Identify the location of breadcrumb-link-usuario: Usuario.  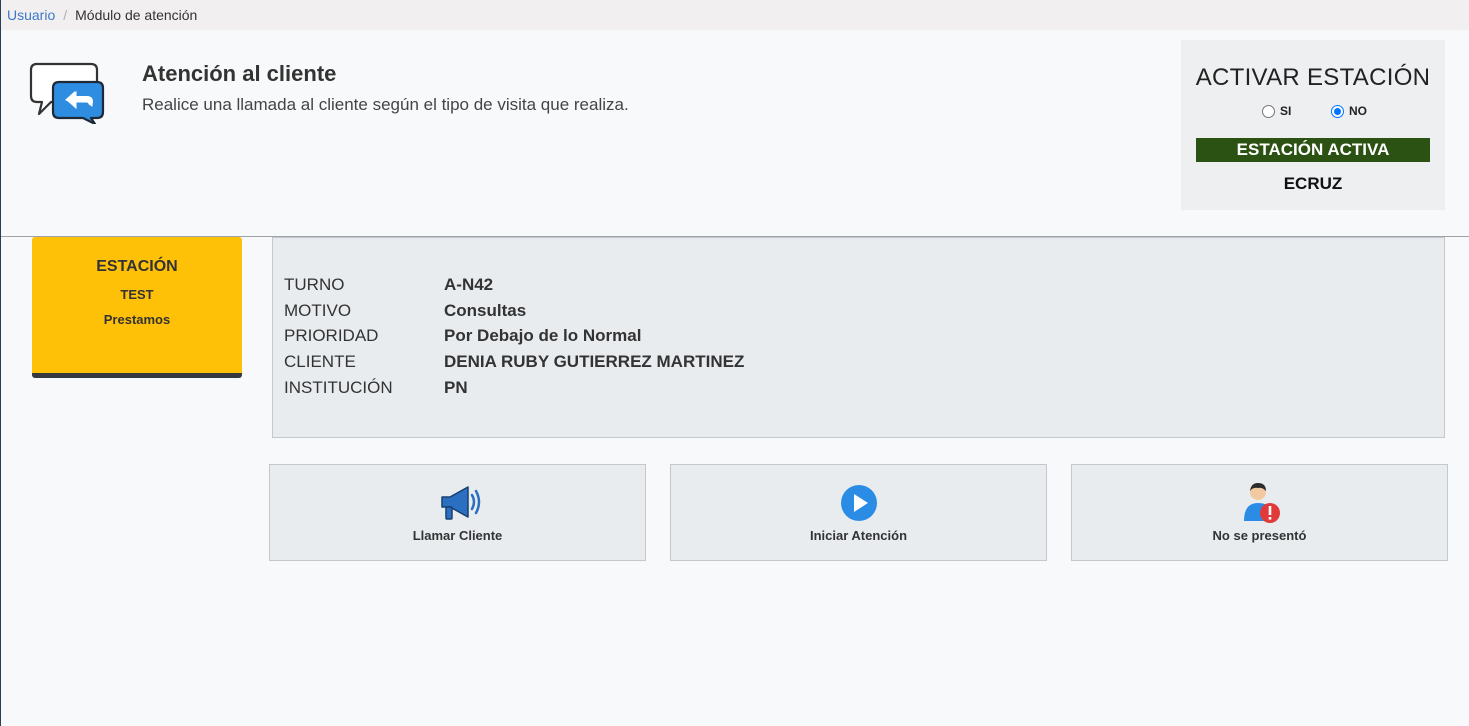
(31, 15).